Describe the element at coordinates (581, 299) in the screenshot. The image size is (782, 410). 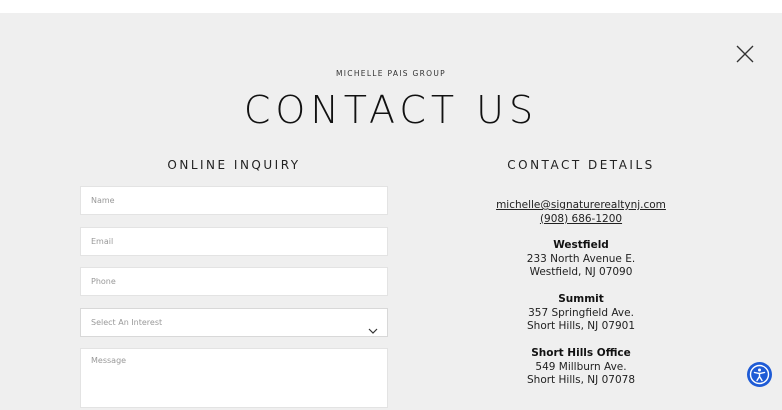
I see `office-name: Summit` at that location.